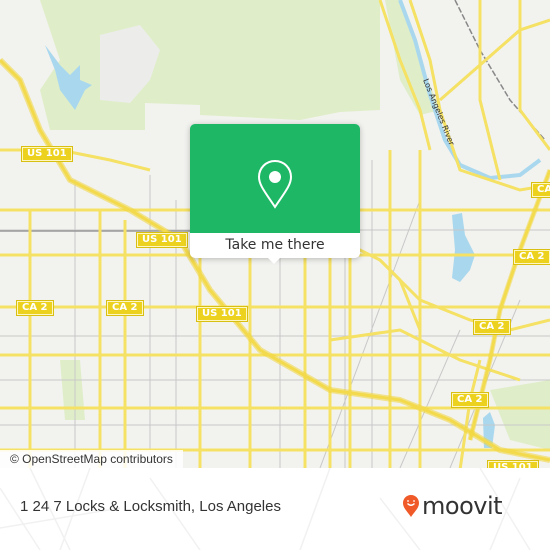 The width and height of the screenshot is (550, 550). What do you see at coordinates (462, 506) in the screenshot?
I see `moovit-wordmark: moovit` at bounding box center [462, 506].